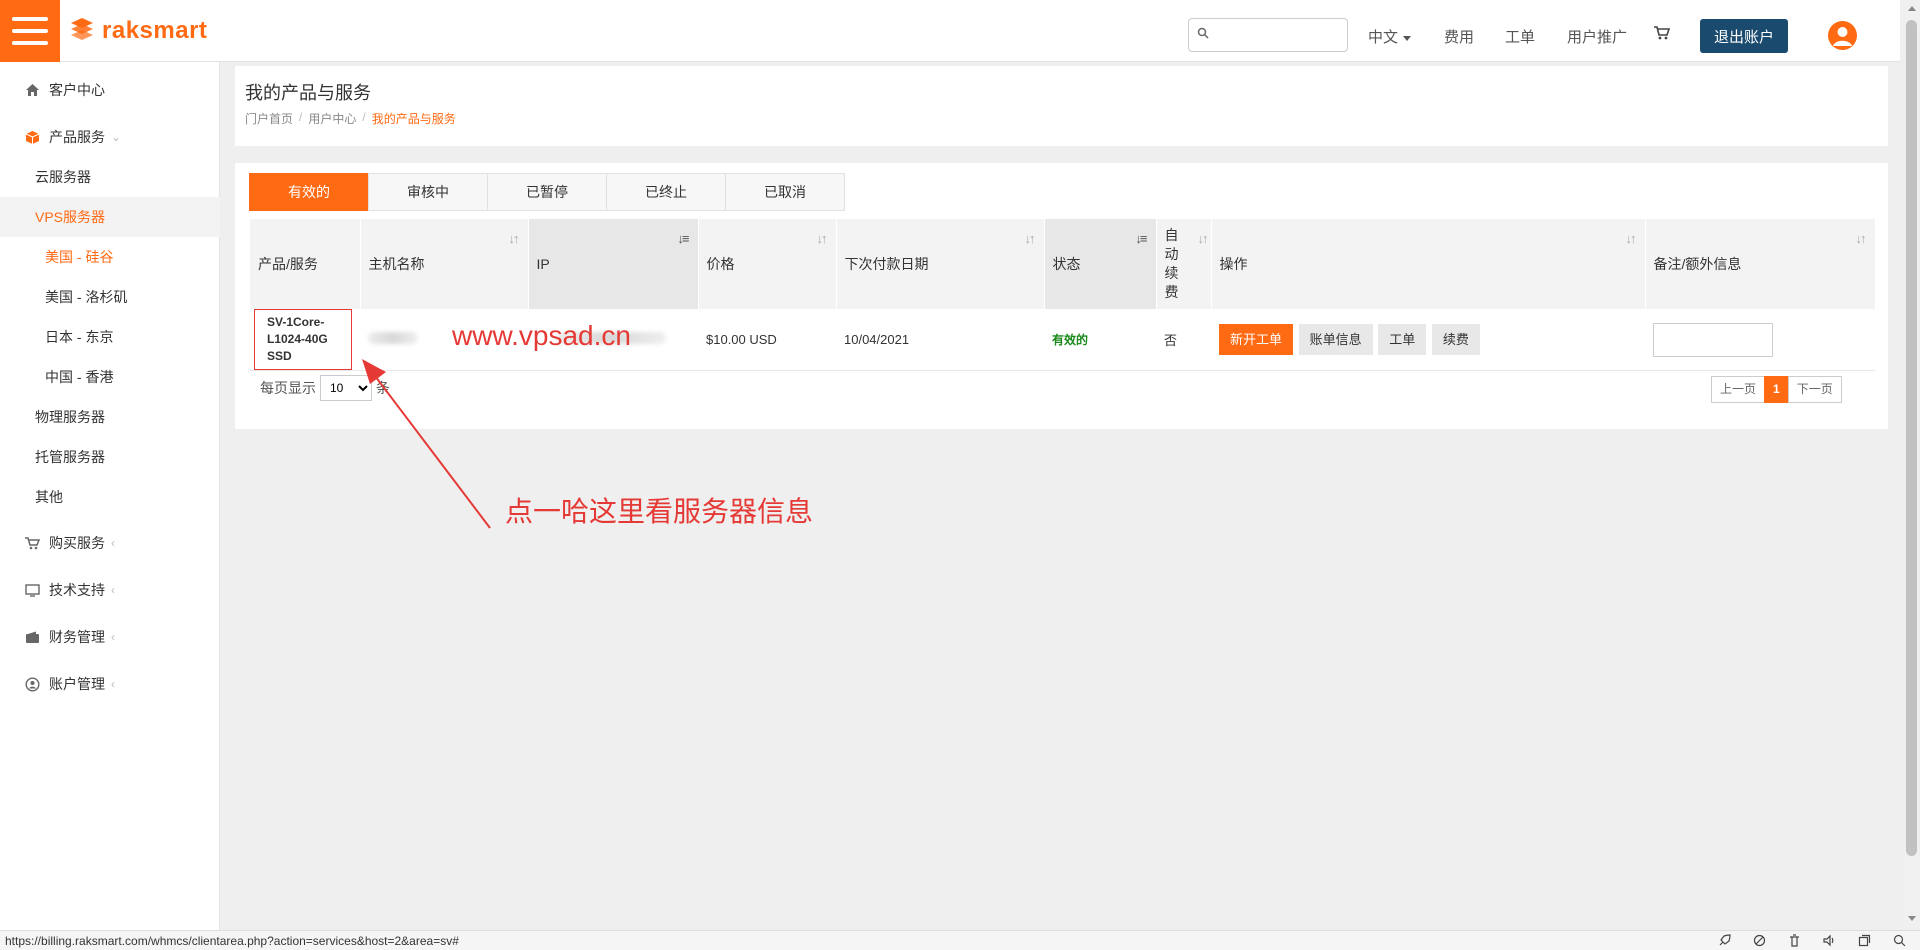  I want to click on page-scrollbar, so click(1911, 465).